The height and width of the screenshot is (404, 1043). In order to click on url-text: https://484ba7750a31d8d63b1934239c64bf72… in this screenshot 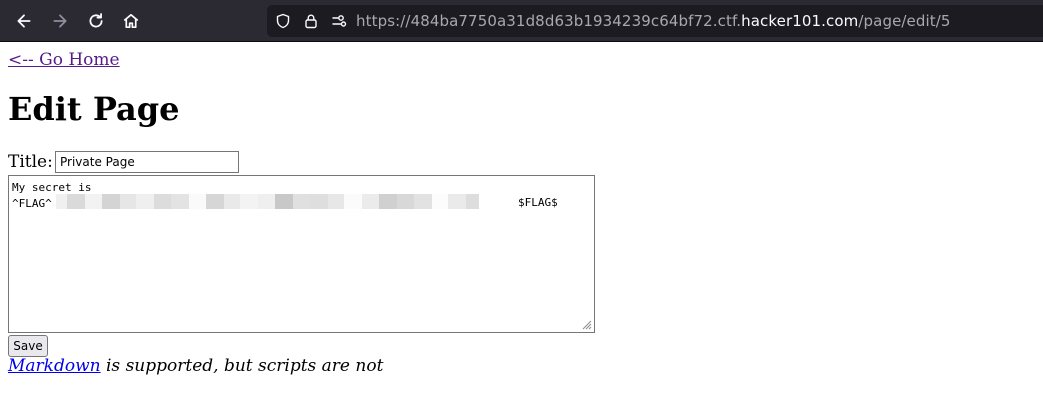, I will do `click(653, 21)`.